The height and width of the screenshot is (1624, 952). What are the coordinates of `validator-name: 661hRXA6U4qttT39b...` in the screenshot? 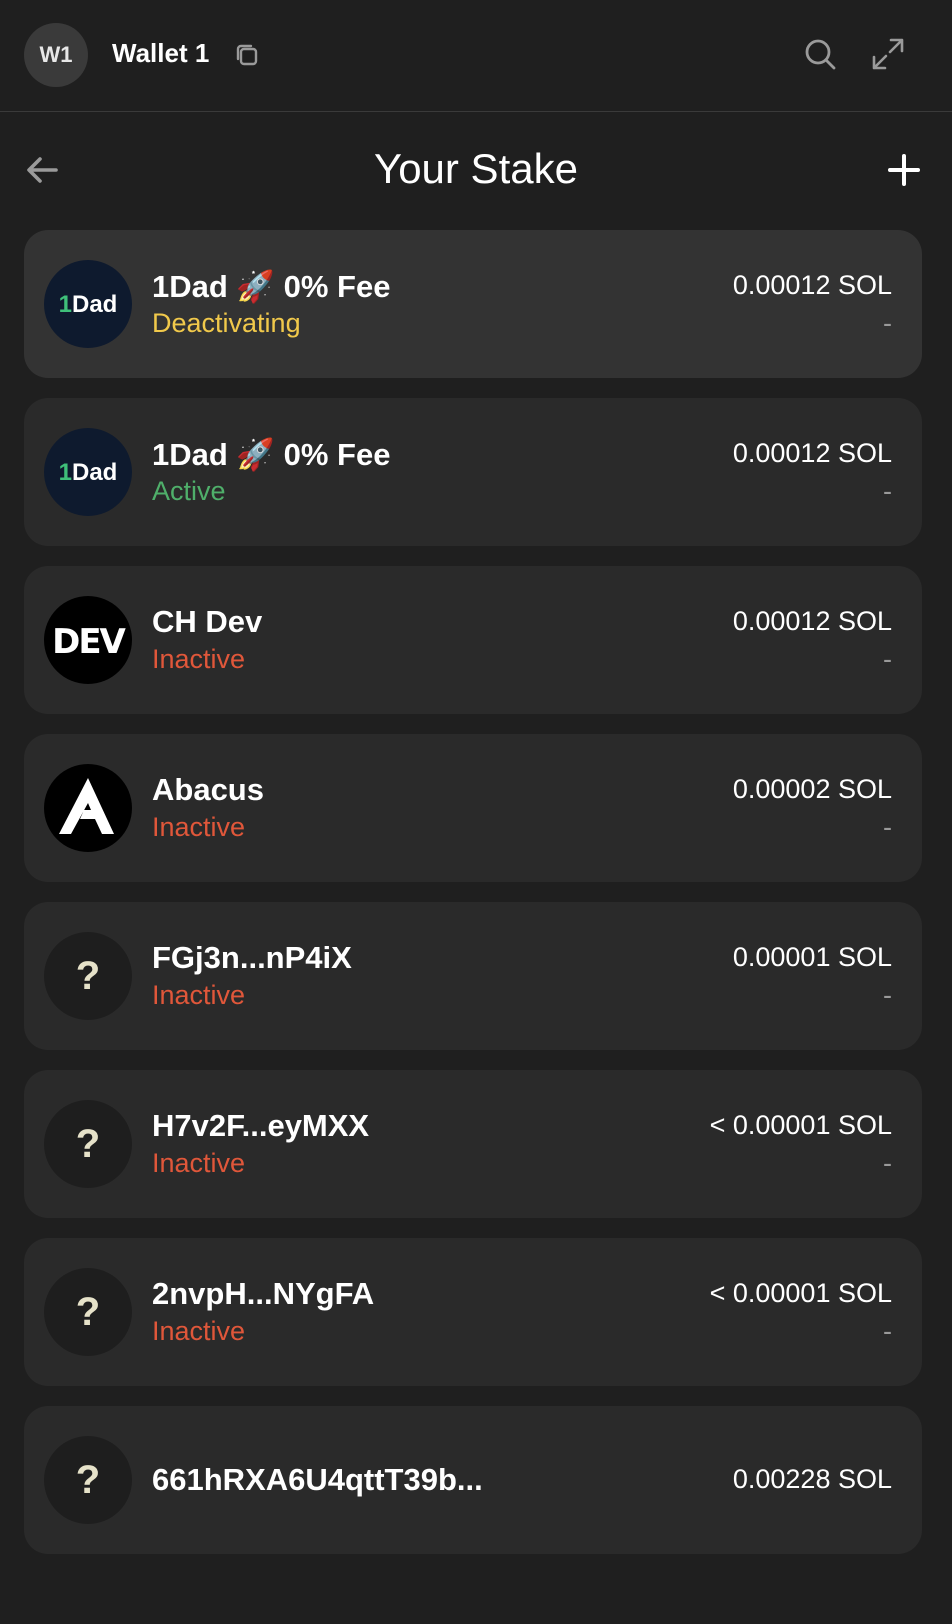 It's located at (317, 1479).